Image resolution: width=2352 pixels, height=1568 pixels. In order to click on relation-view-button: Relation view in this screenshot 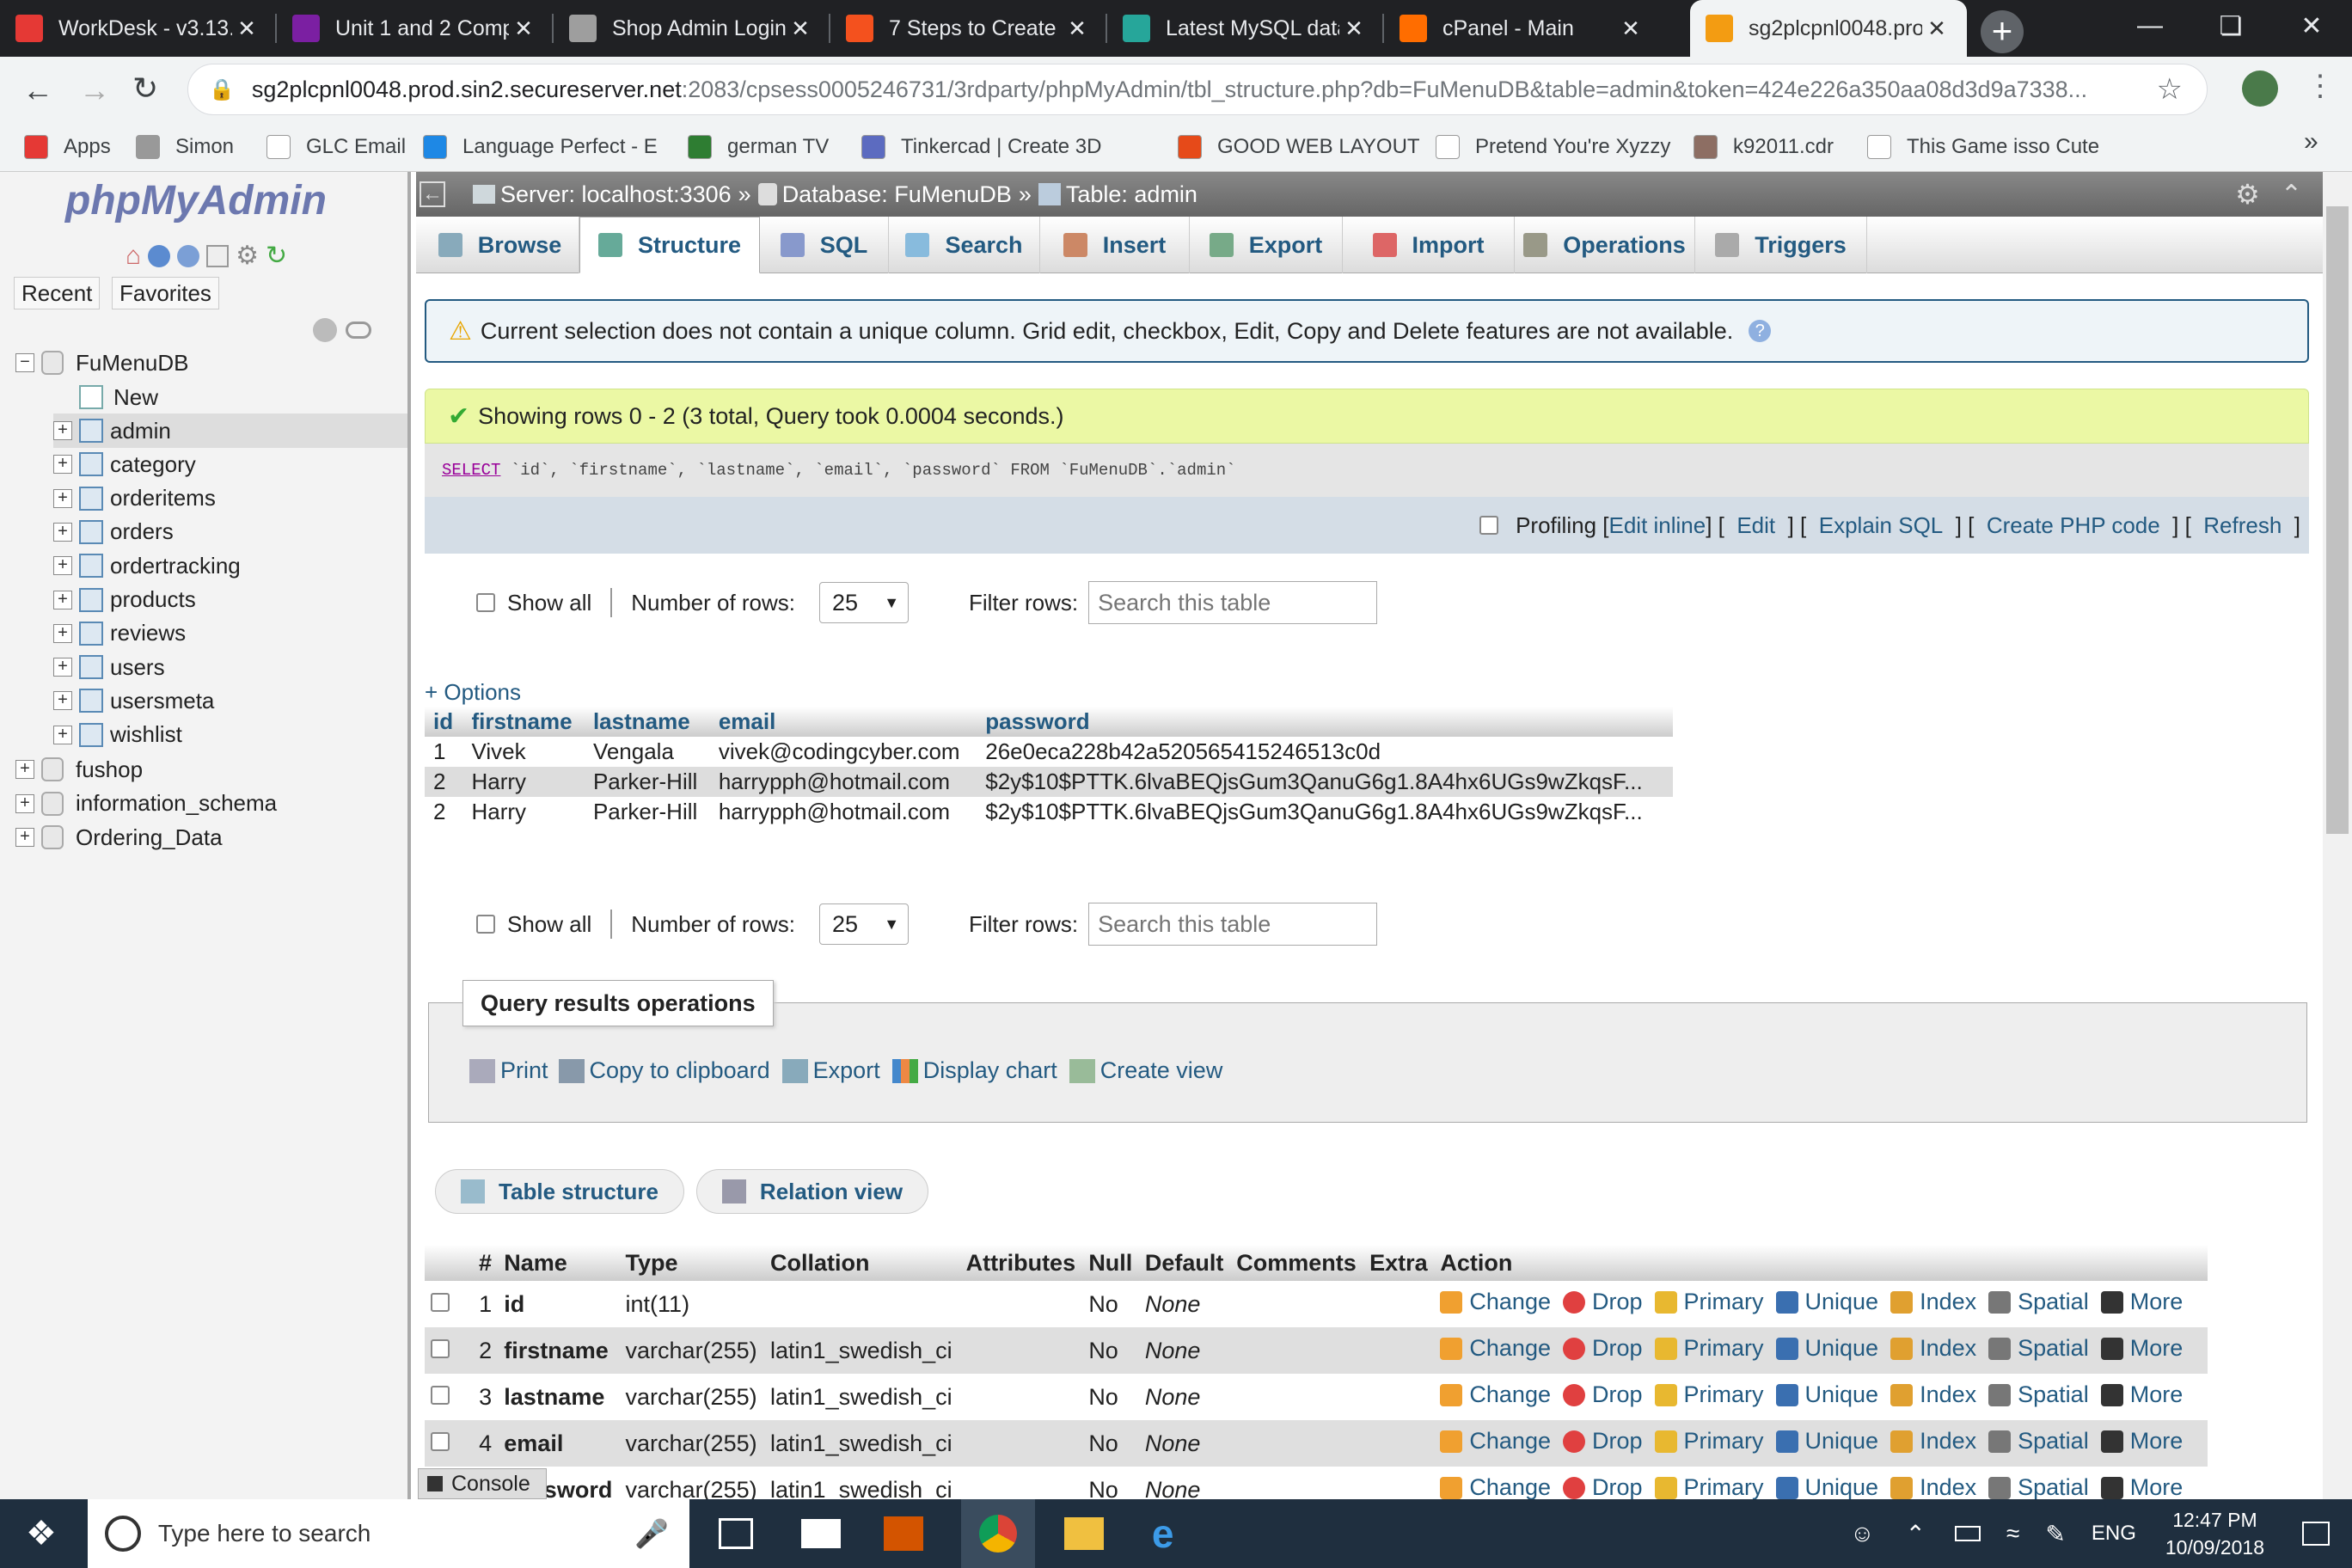, I will do `click(812, 1191)`.